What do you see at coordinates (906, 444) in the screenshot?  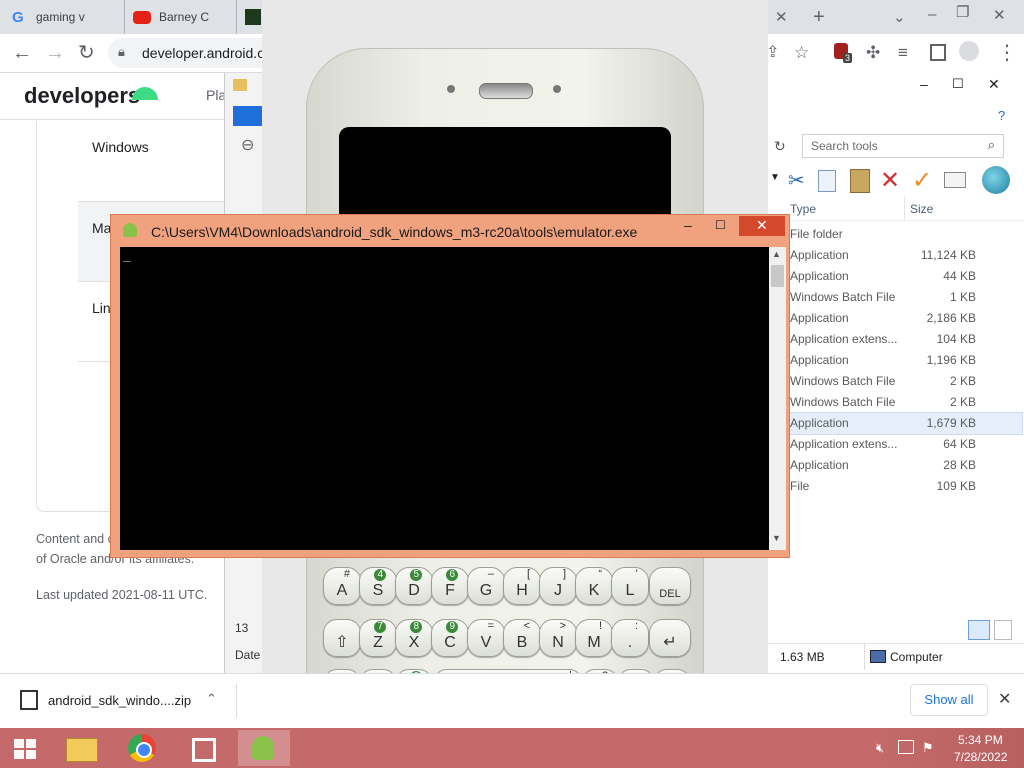 I see `file-row: Application extens... 64 KB` at bounding box center [906, 444].